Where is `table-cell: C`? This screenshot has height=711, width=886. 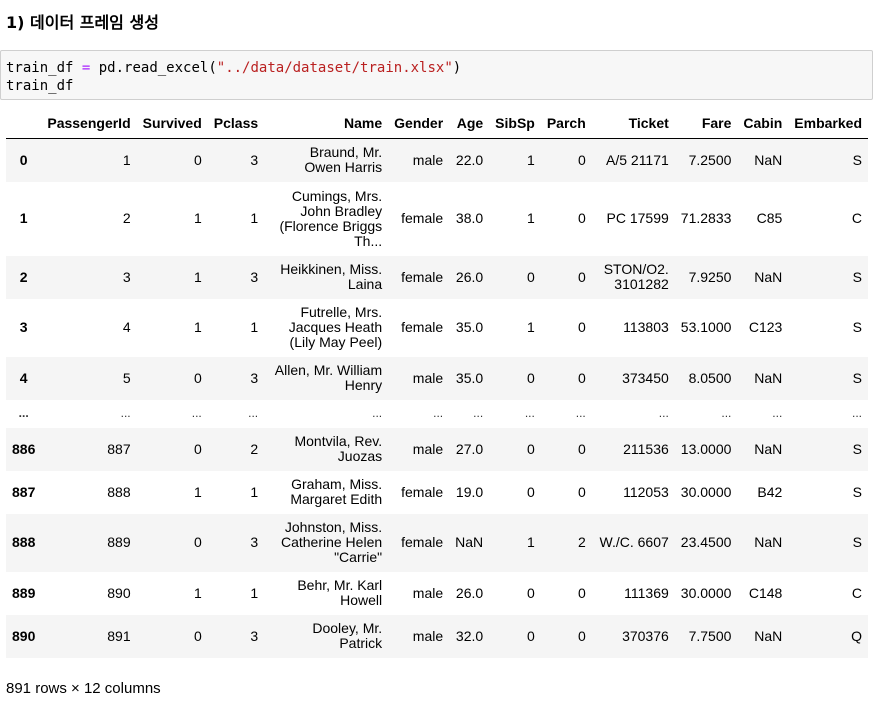 table-cell: C is located at coordinates (856, 218).